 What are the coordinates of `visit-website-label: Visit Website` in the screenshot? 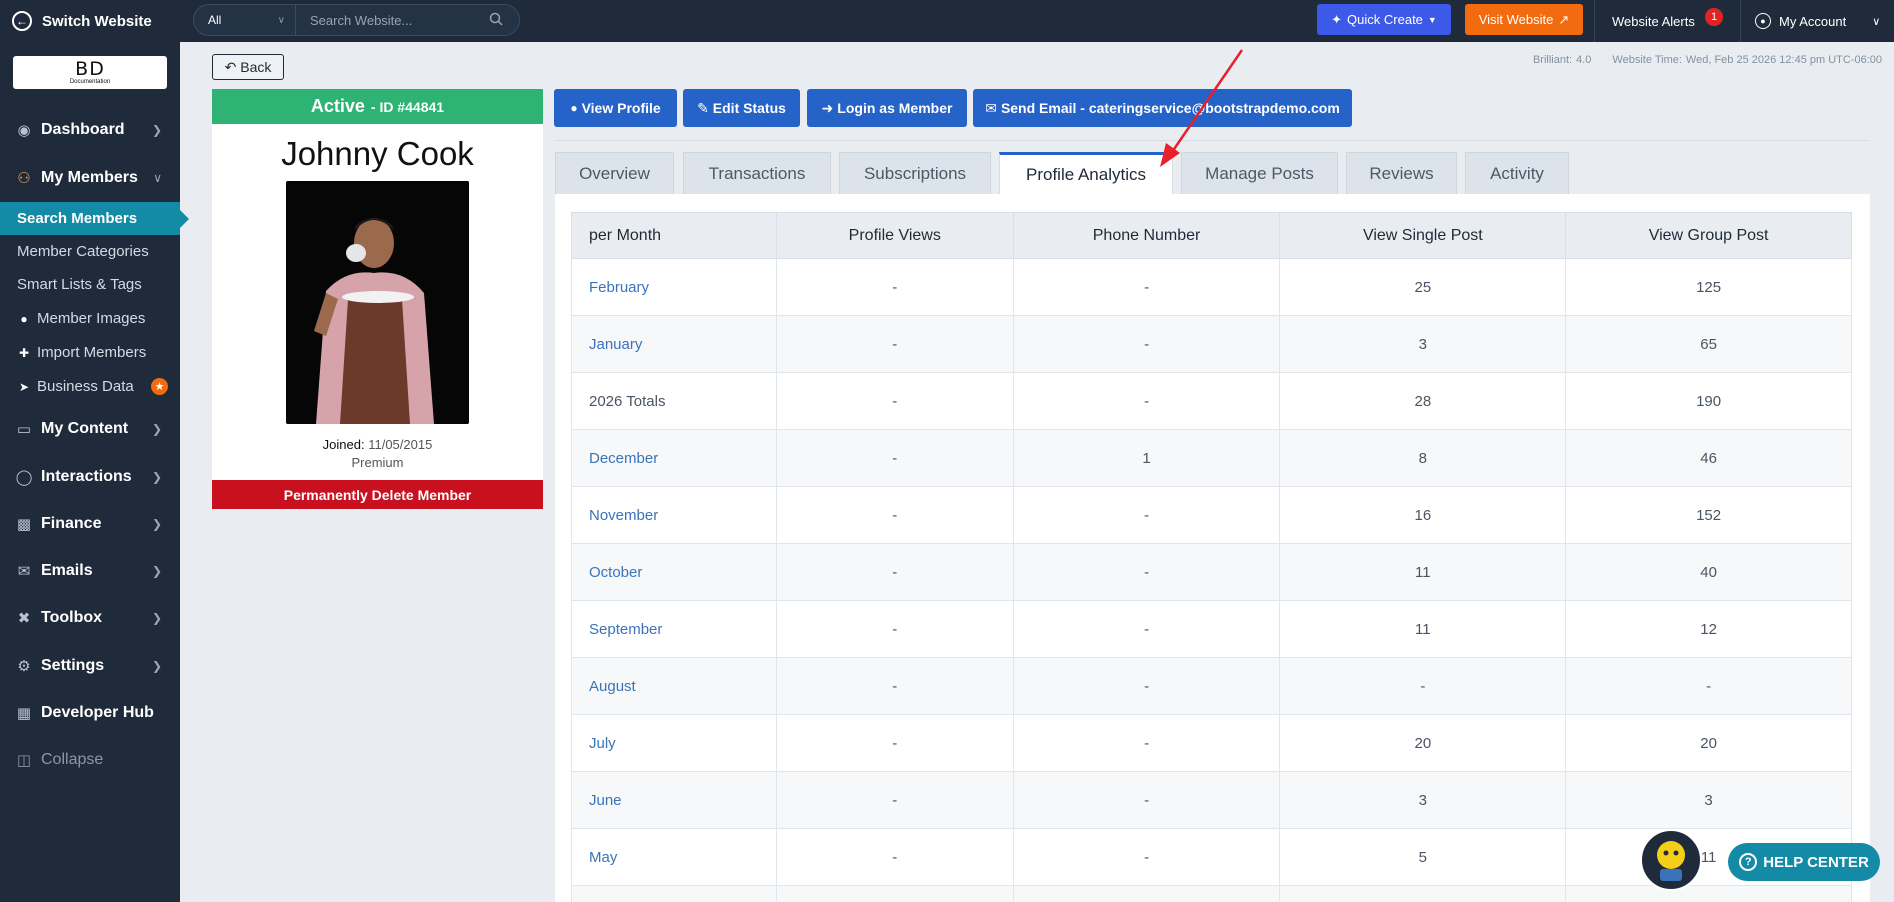 It's located at (1516, 19).